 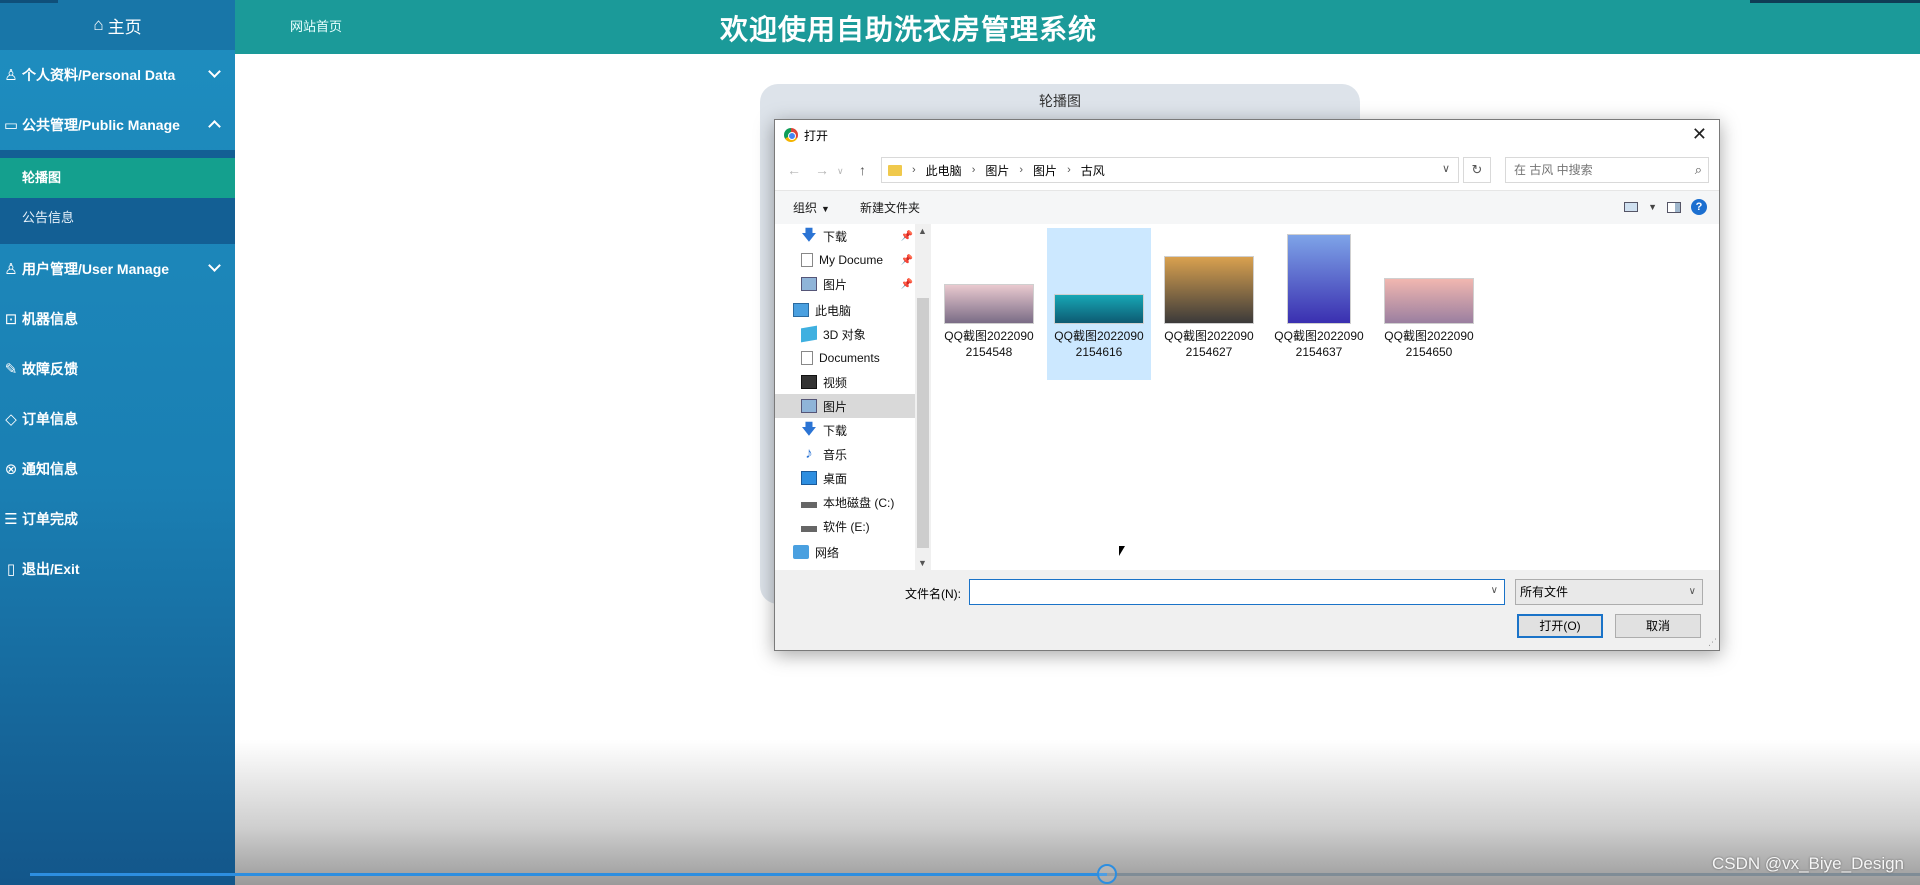 I want to click on tree-item: Documents, so click(x=845, y=358).